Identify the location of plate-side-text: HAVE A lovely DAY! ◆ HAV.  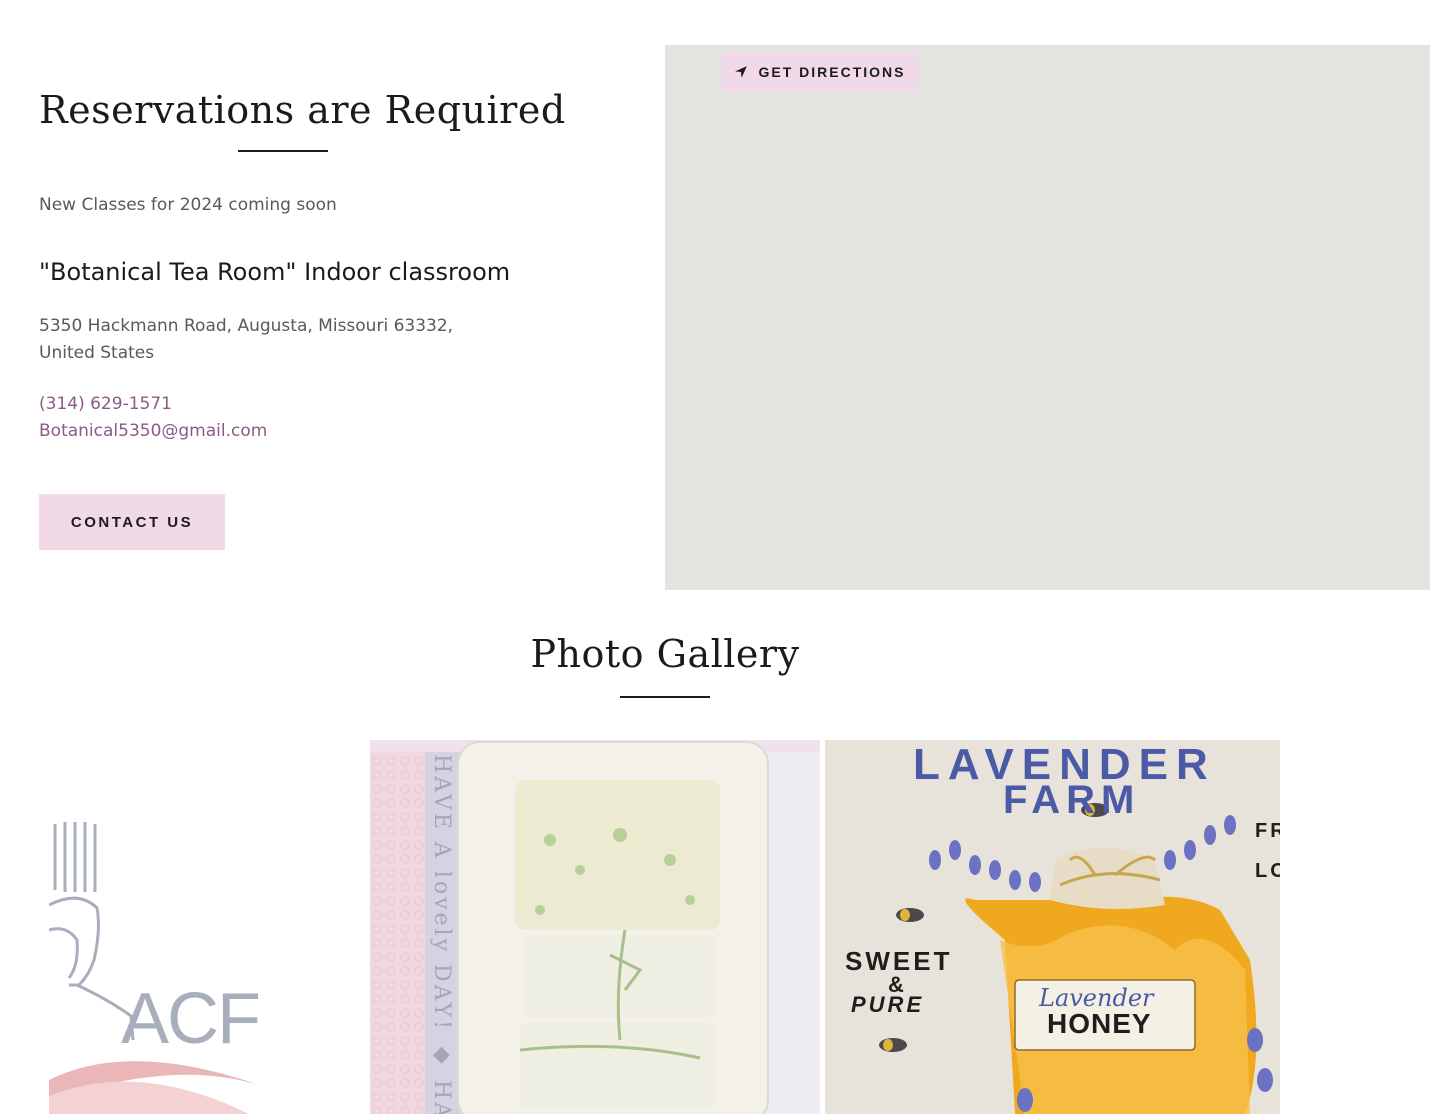
(441, 934).